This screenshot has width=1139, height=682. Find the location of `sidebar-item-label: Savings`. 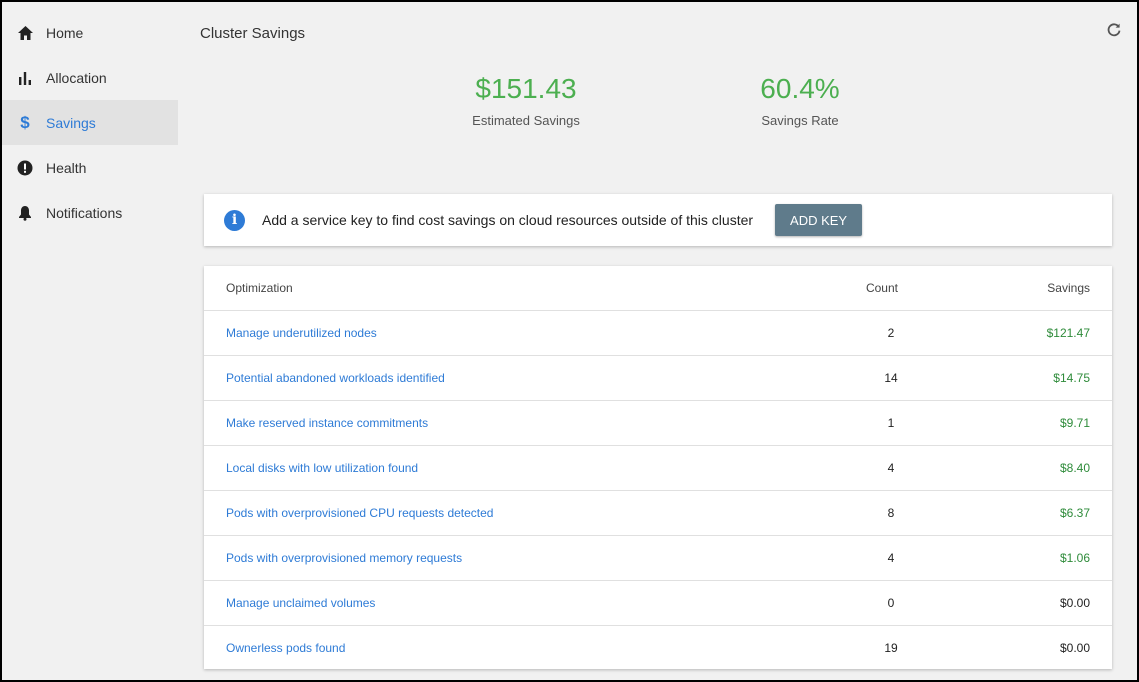

sidebar-item-label: Savings is located at coordinates (71, 122).